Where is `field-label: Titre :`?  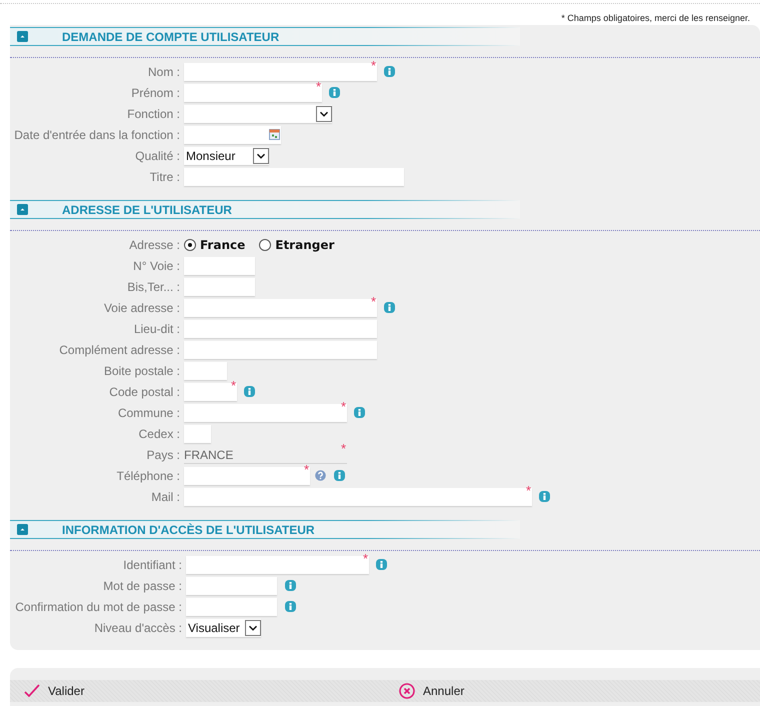 field-label: Titre : is located at coordinates (164, 177).